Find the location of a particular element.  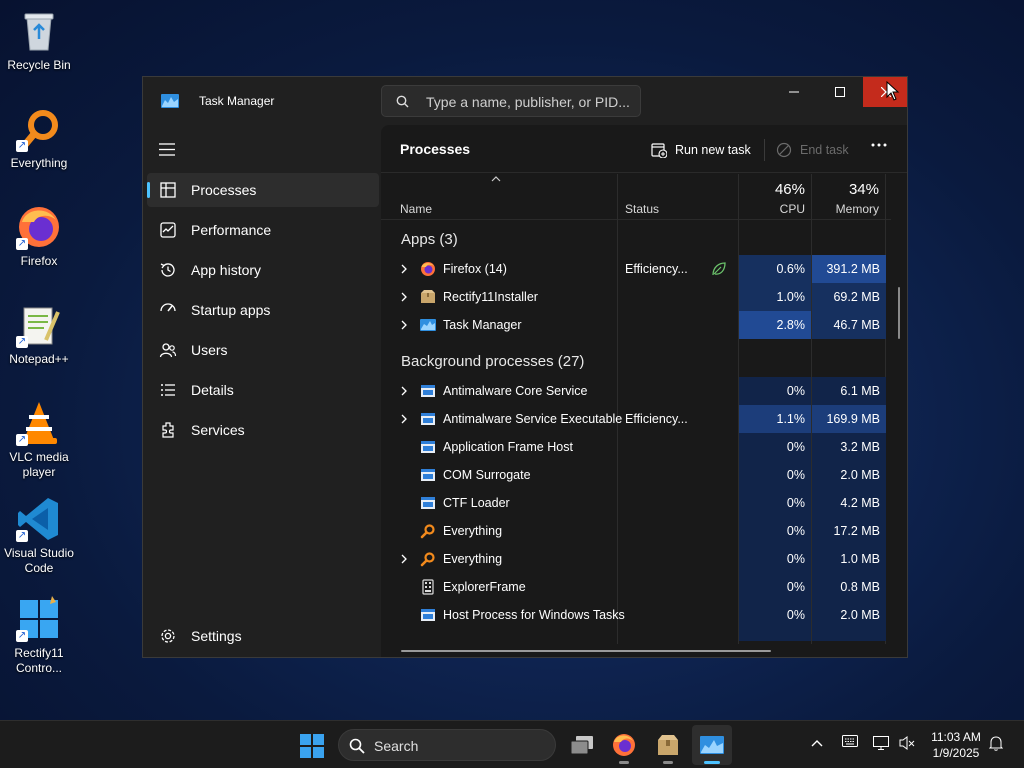

desktop-icon-recycle-bin: Recycle Bin is located at coordinates (39, 40).